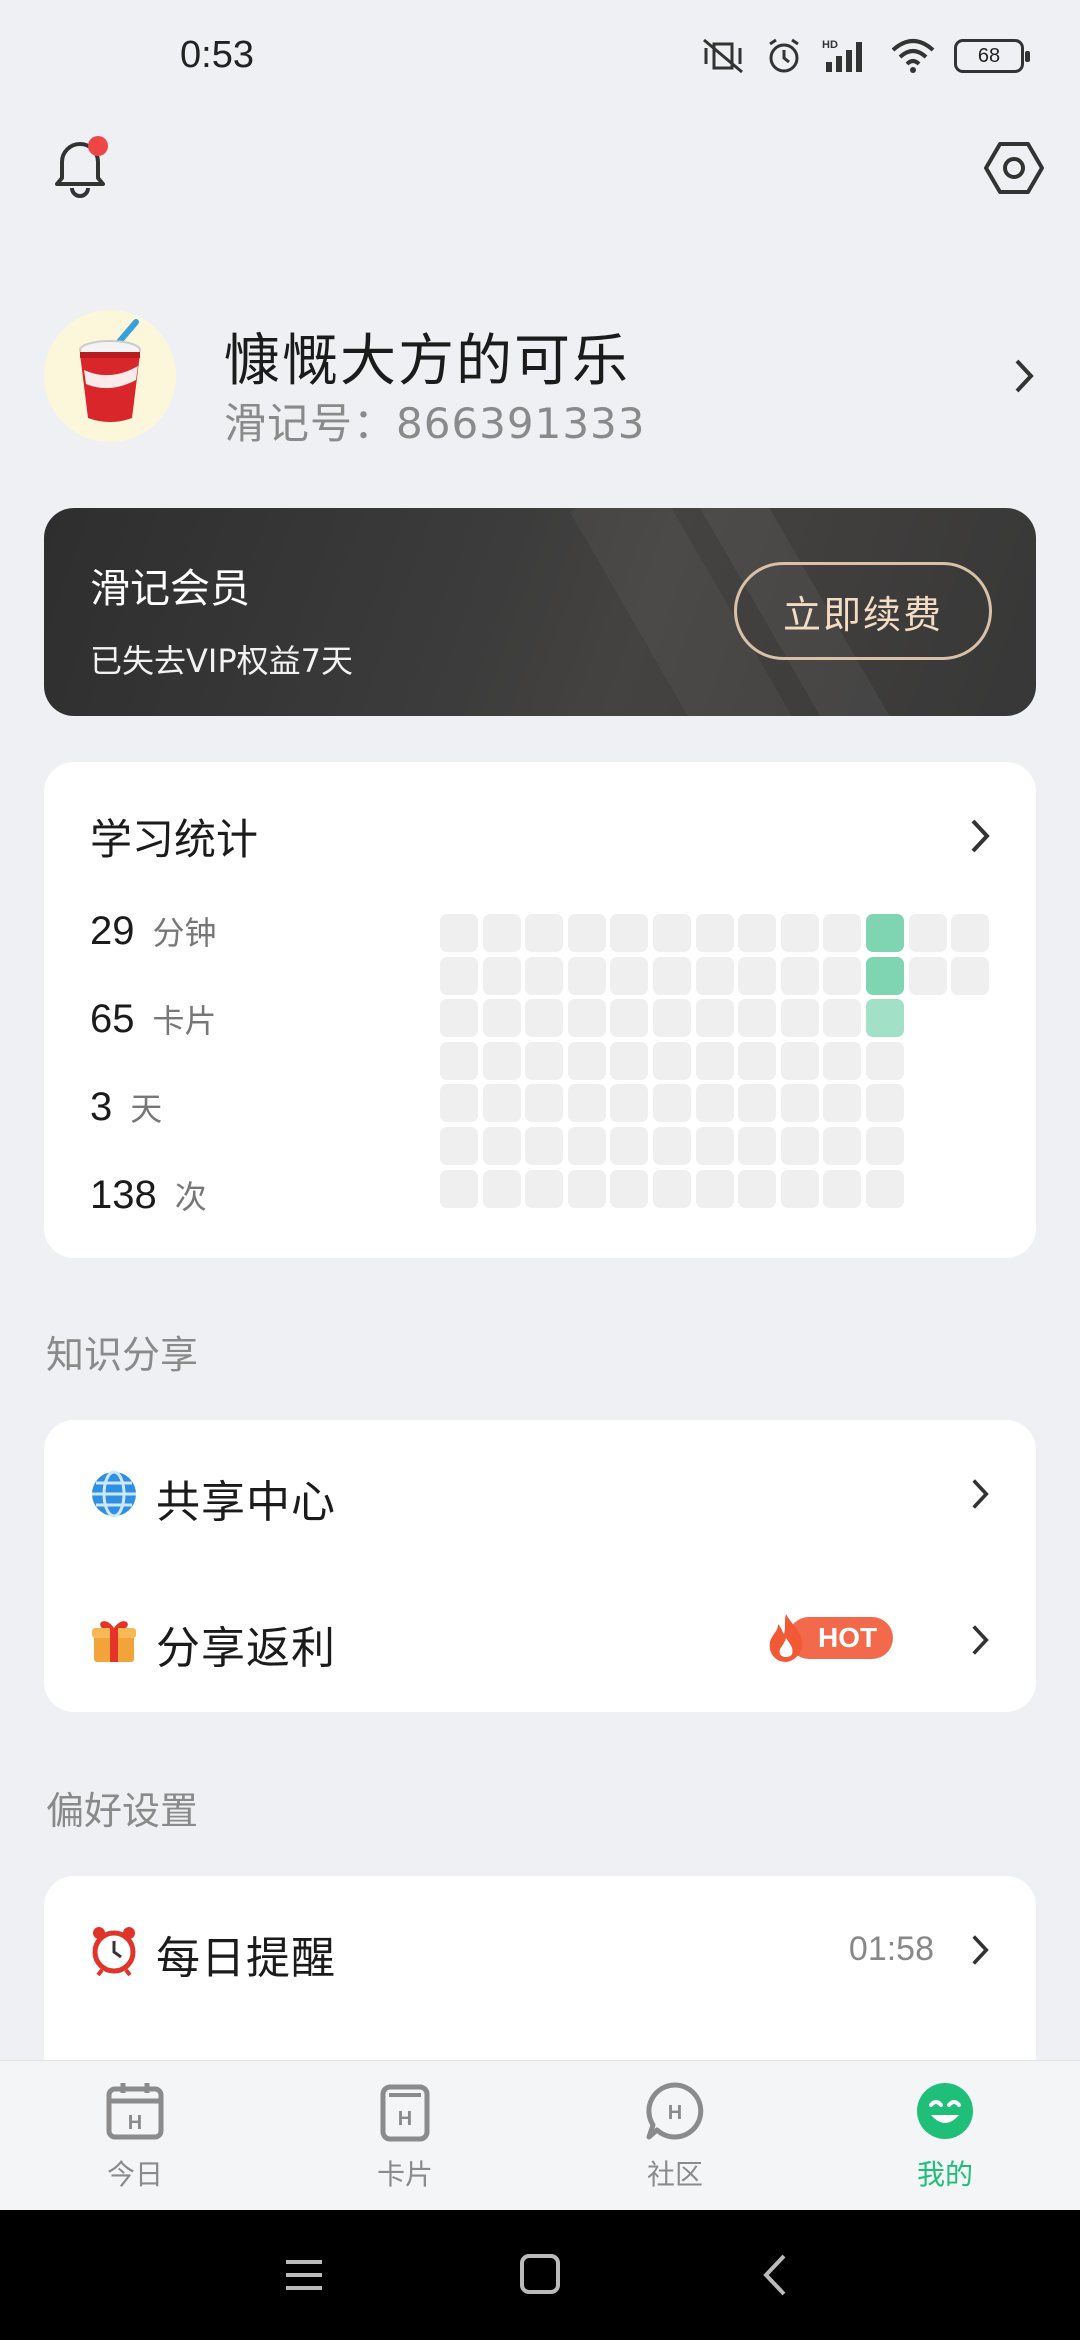 Image resolution: width=1080 pixels, height=2340 pixels. Describe the element at coordinates (146, 1109) in the screenshot. I see `stat-unit: 天` at that location.